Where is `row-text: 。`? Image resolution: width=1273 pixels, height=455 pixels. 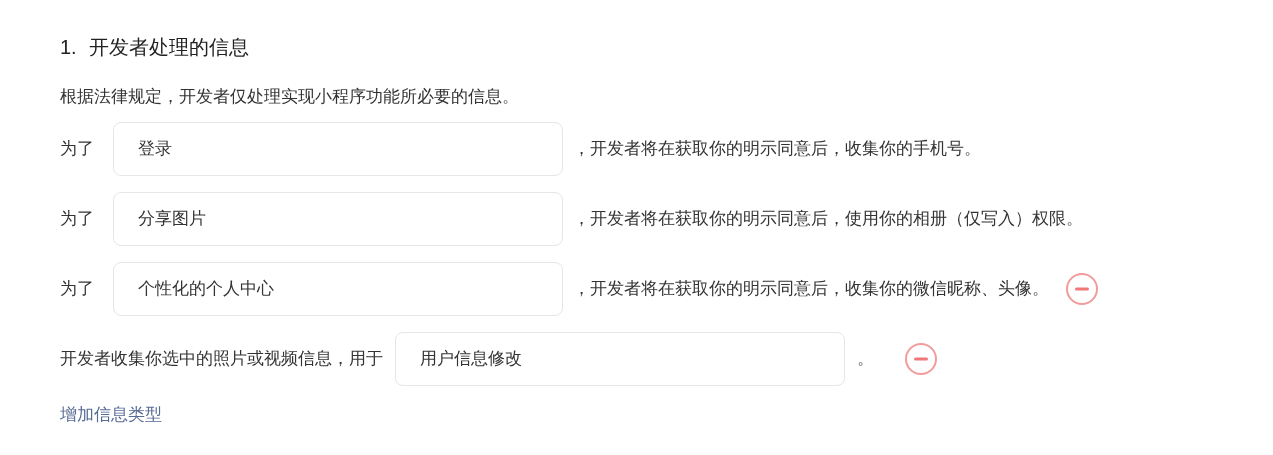
row-text: 。 is located at coordinates (865, 359).